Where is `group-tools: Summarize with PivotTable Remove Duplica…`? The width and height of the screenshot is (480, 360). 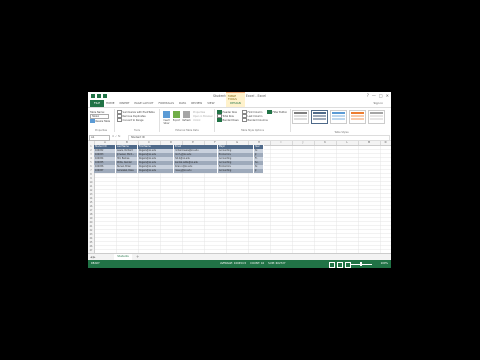
group-tools: Summarize with PivotTable Remove Duplica… is located at coordinates (137, 120).